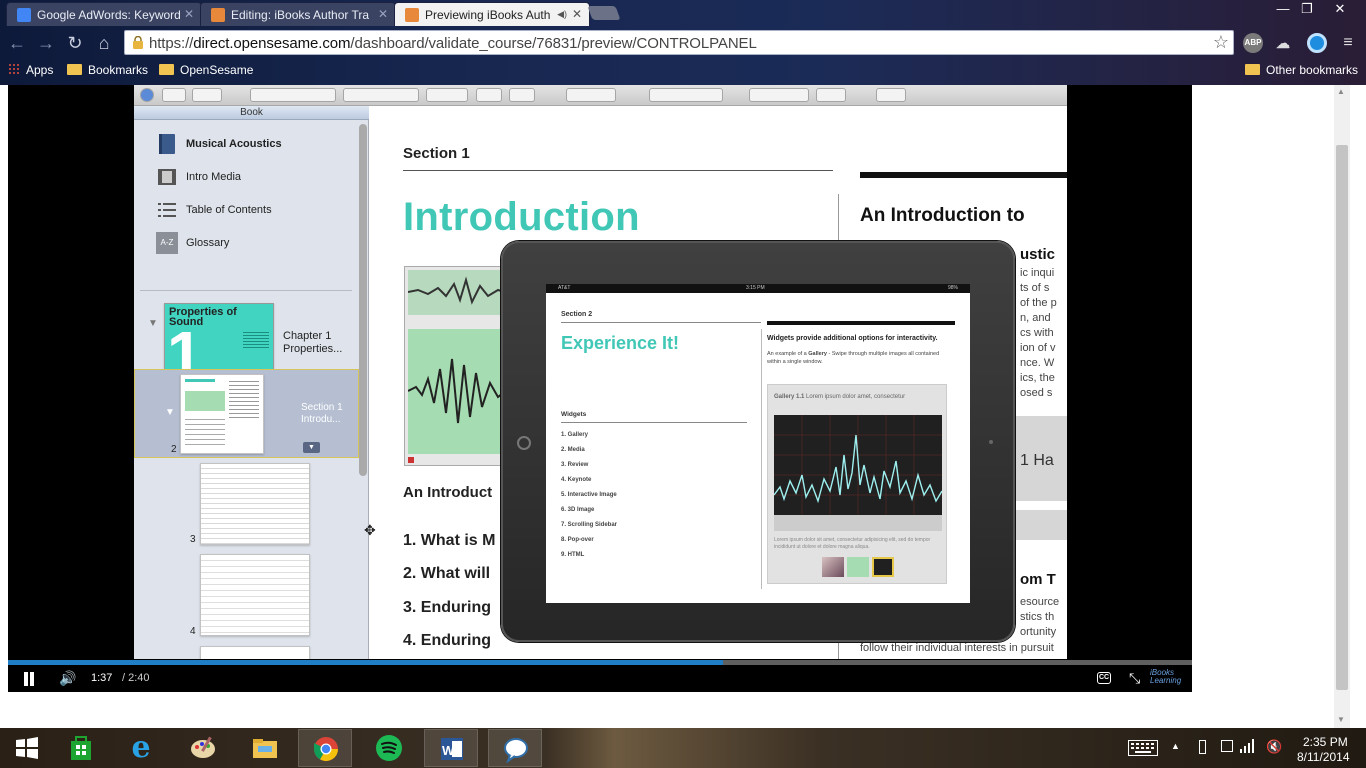 The image size is (1366, 768). I want to click on store-bag-icon, so click(81, 748).